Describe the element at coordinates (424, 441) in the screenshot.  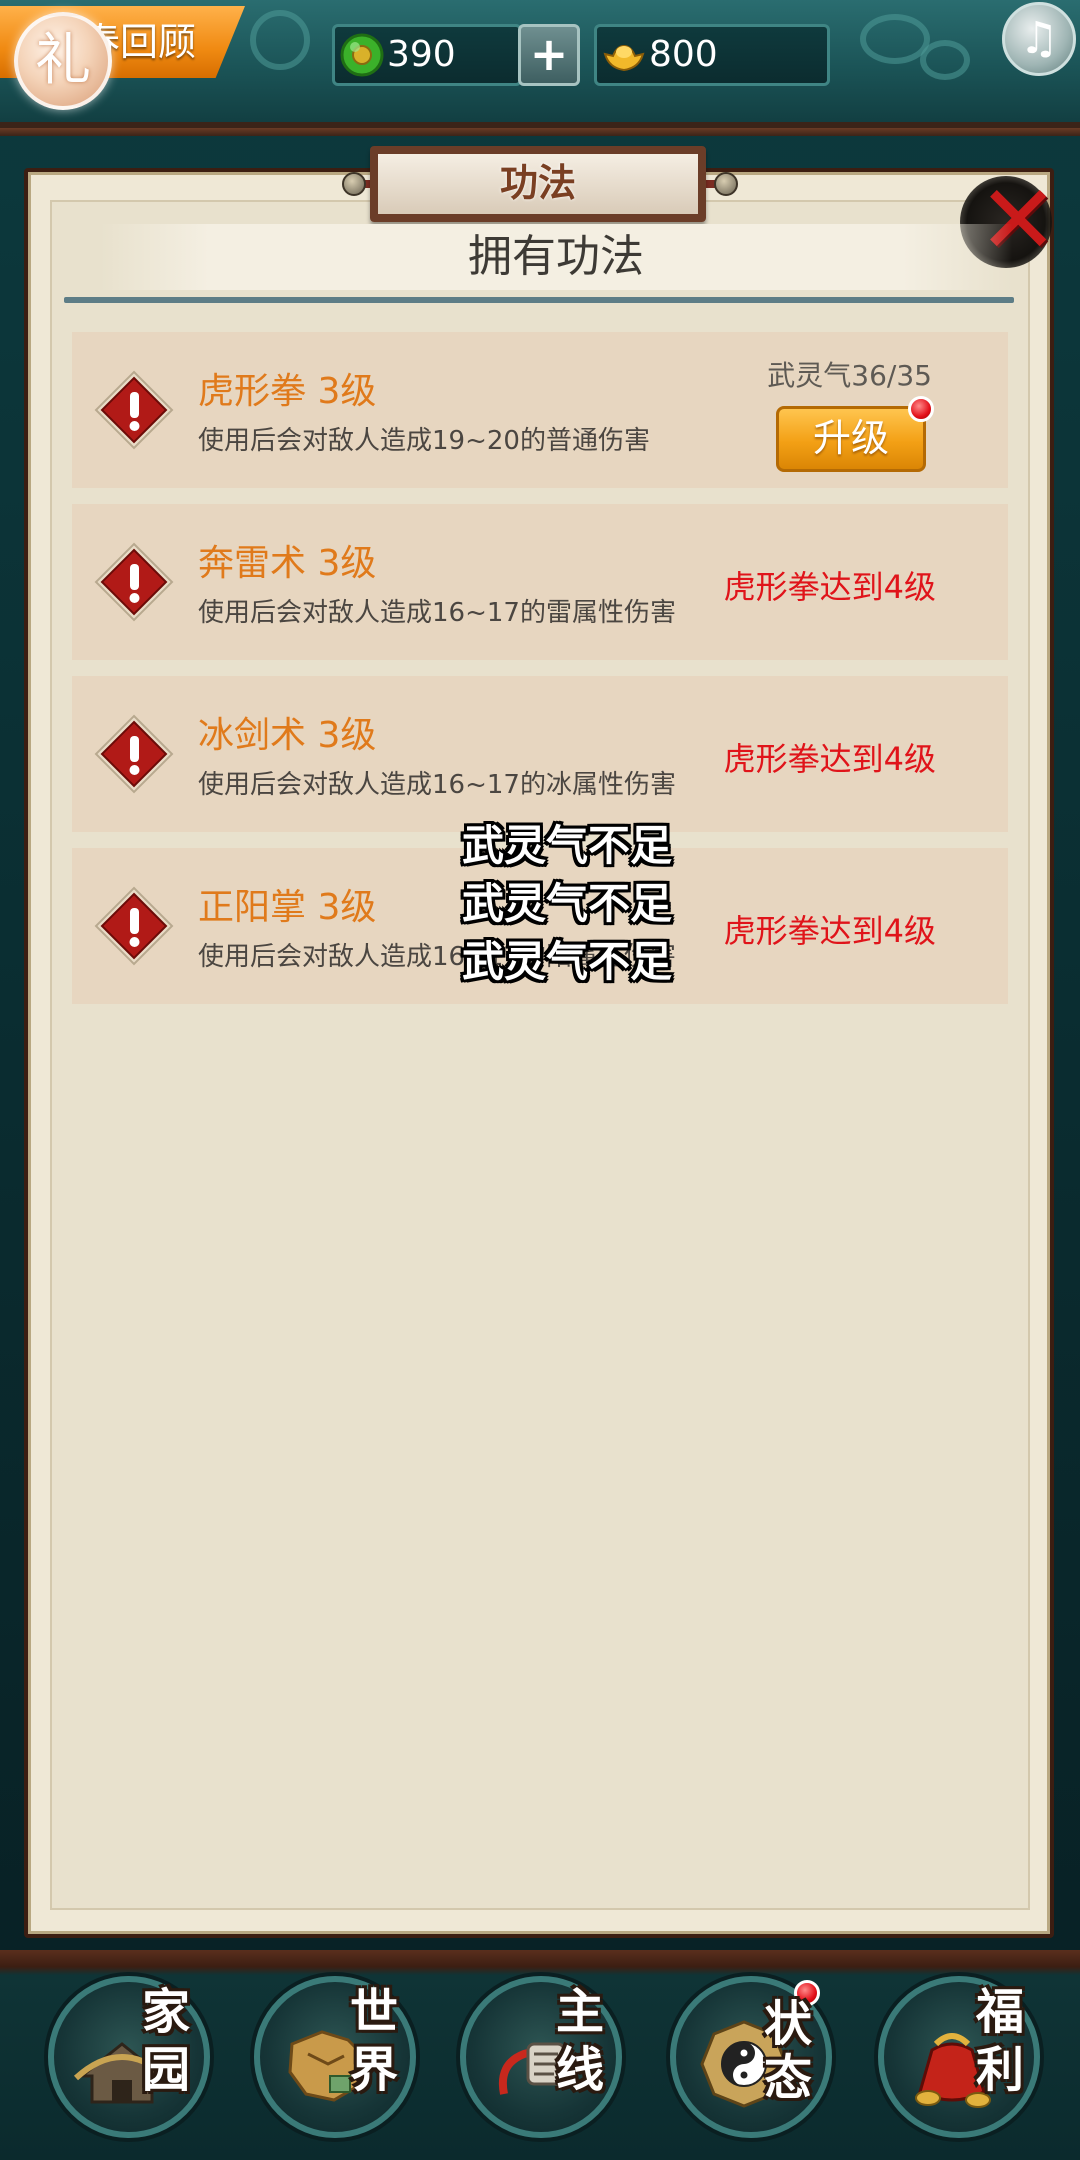
I see `skill-description: 使用后会对敌人造成19~20的普通伤害` at that location.